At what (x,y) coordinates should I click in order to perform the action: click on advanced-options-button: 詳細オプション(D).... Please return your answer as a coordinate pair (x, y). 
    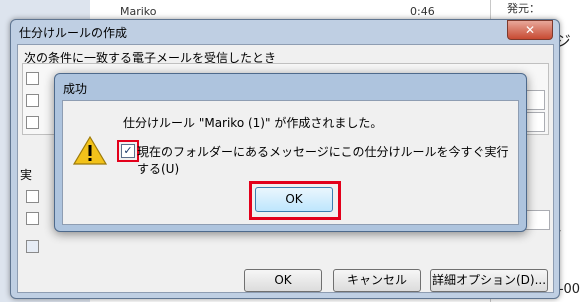
    Looking at the image, I should click on (489, 280).